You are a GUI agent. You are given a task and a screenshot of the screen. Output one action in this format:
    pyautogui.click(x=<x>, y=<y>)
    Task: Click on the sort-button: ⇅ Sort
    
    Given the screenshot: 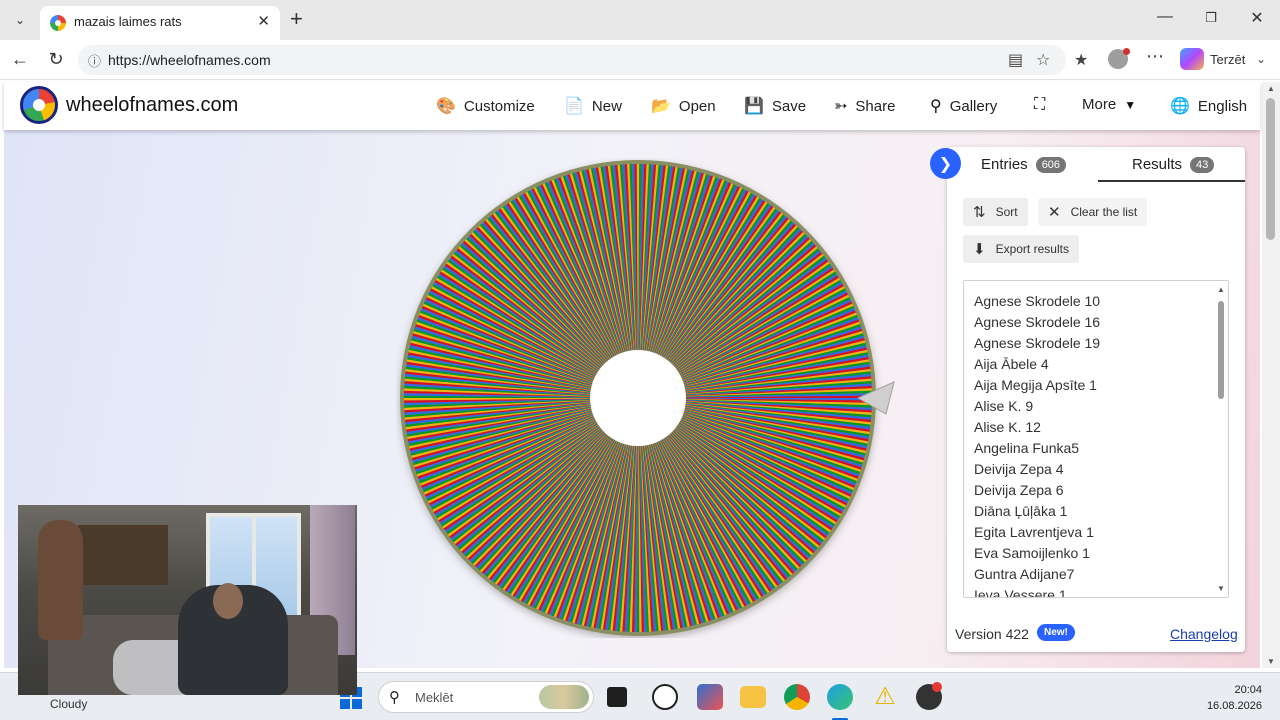 What is the action you would take?
    pyautogui.click(x=995, y=212)
    